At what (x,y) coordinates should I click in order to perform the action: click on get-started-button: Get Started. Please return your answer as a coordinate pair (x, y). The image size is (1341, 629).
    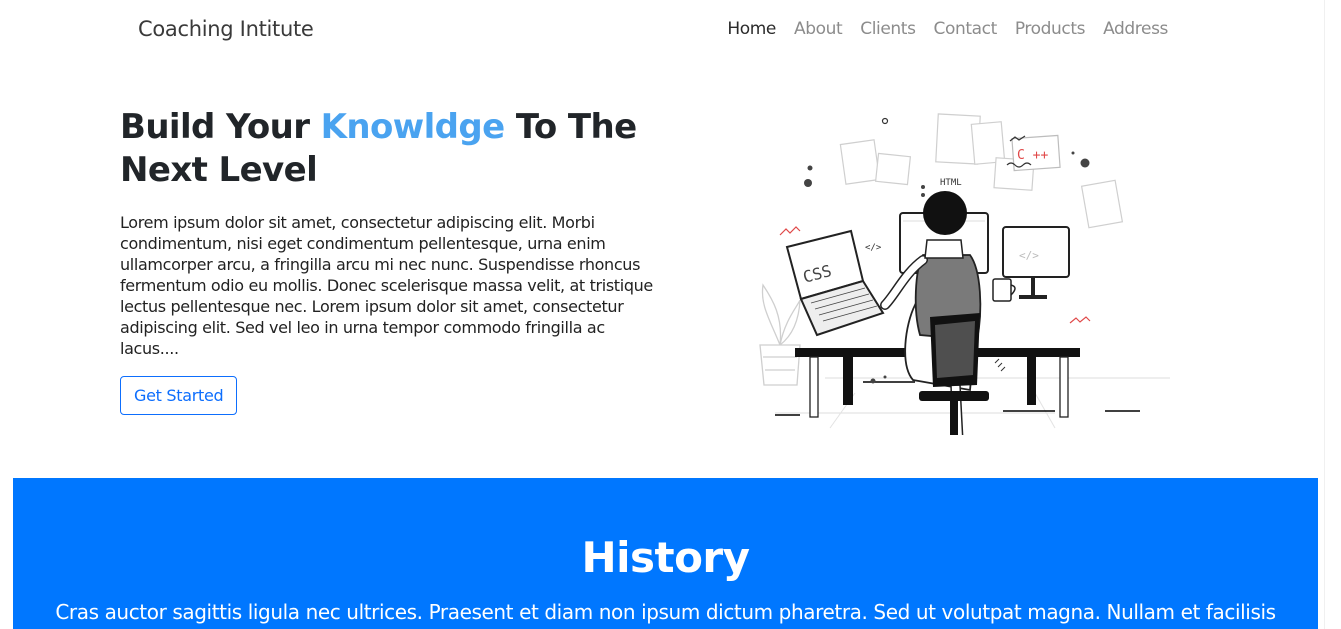
    Looking at the image, I should click on (179, 395).